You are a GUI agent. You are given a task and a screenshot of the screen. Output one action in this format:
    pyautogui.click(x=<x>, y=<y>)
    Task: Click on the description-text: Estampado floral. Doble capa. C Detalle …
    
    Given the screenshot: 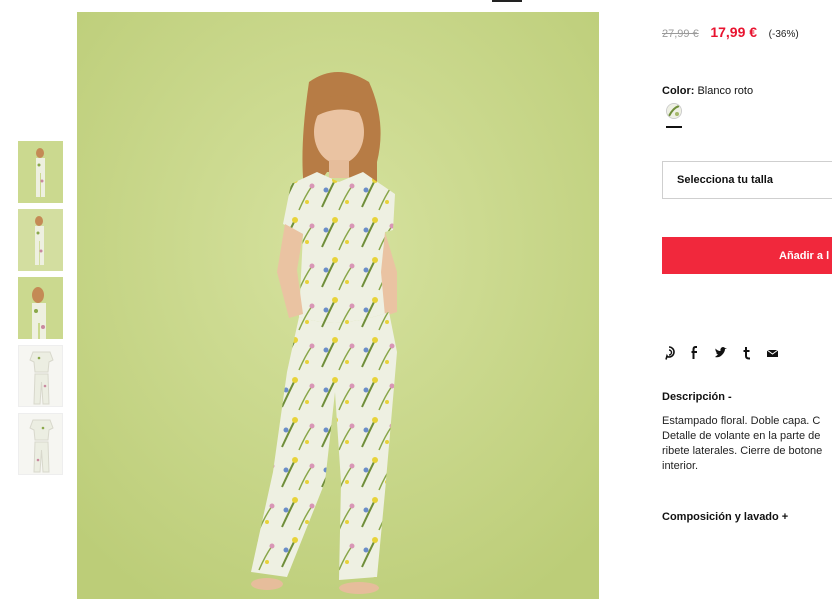 What is the action you would take?
    pyautogui.click(x=747, y=444)
    